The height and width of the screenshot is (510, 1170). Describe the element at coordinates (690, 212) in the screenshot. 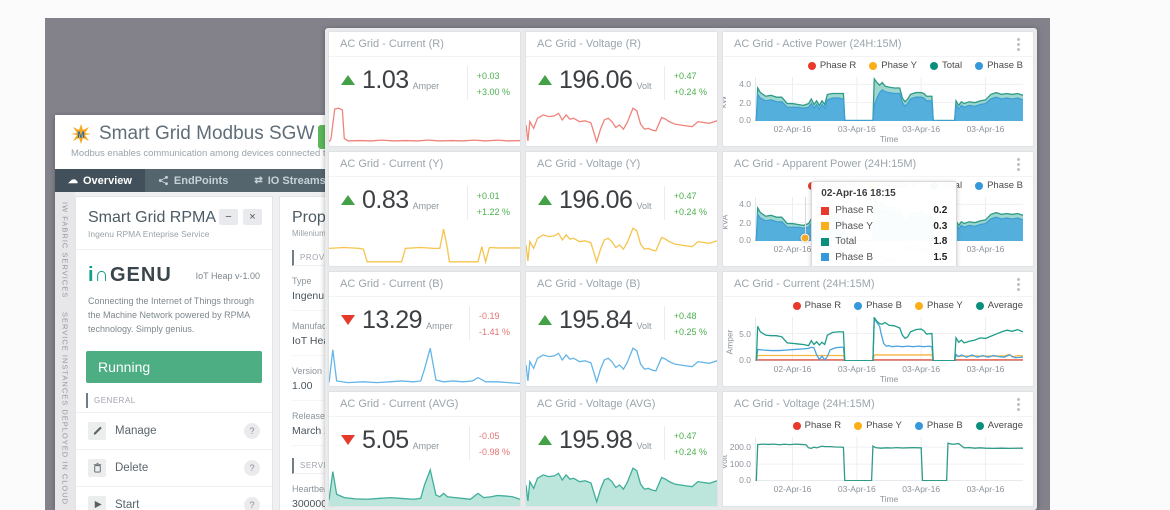

I see `kpi-delta-pct: +0.24 %` at that location.